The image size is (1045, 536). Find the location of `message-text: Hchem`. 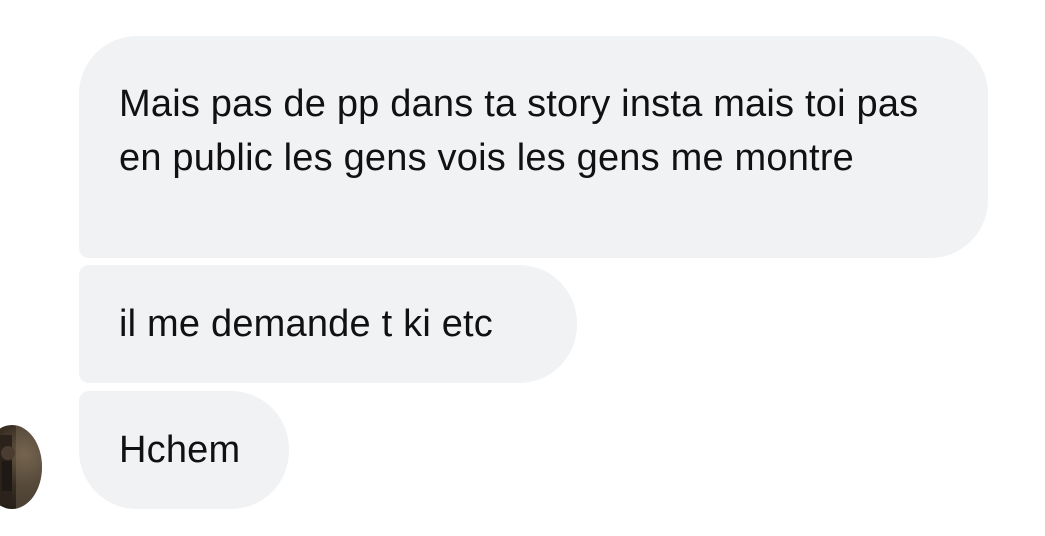

message-text: Hchem is located at coordinates (180, 450).